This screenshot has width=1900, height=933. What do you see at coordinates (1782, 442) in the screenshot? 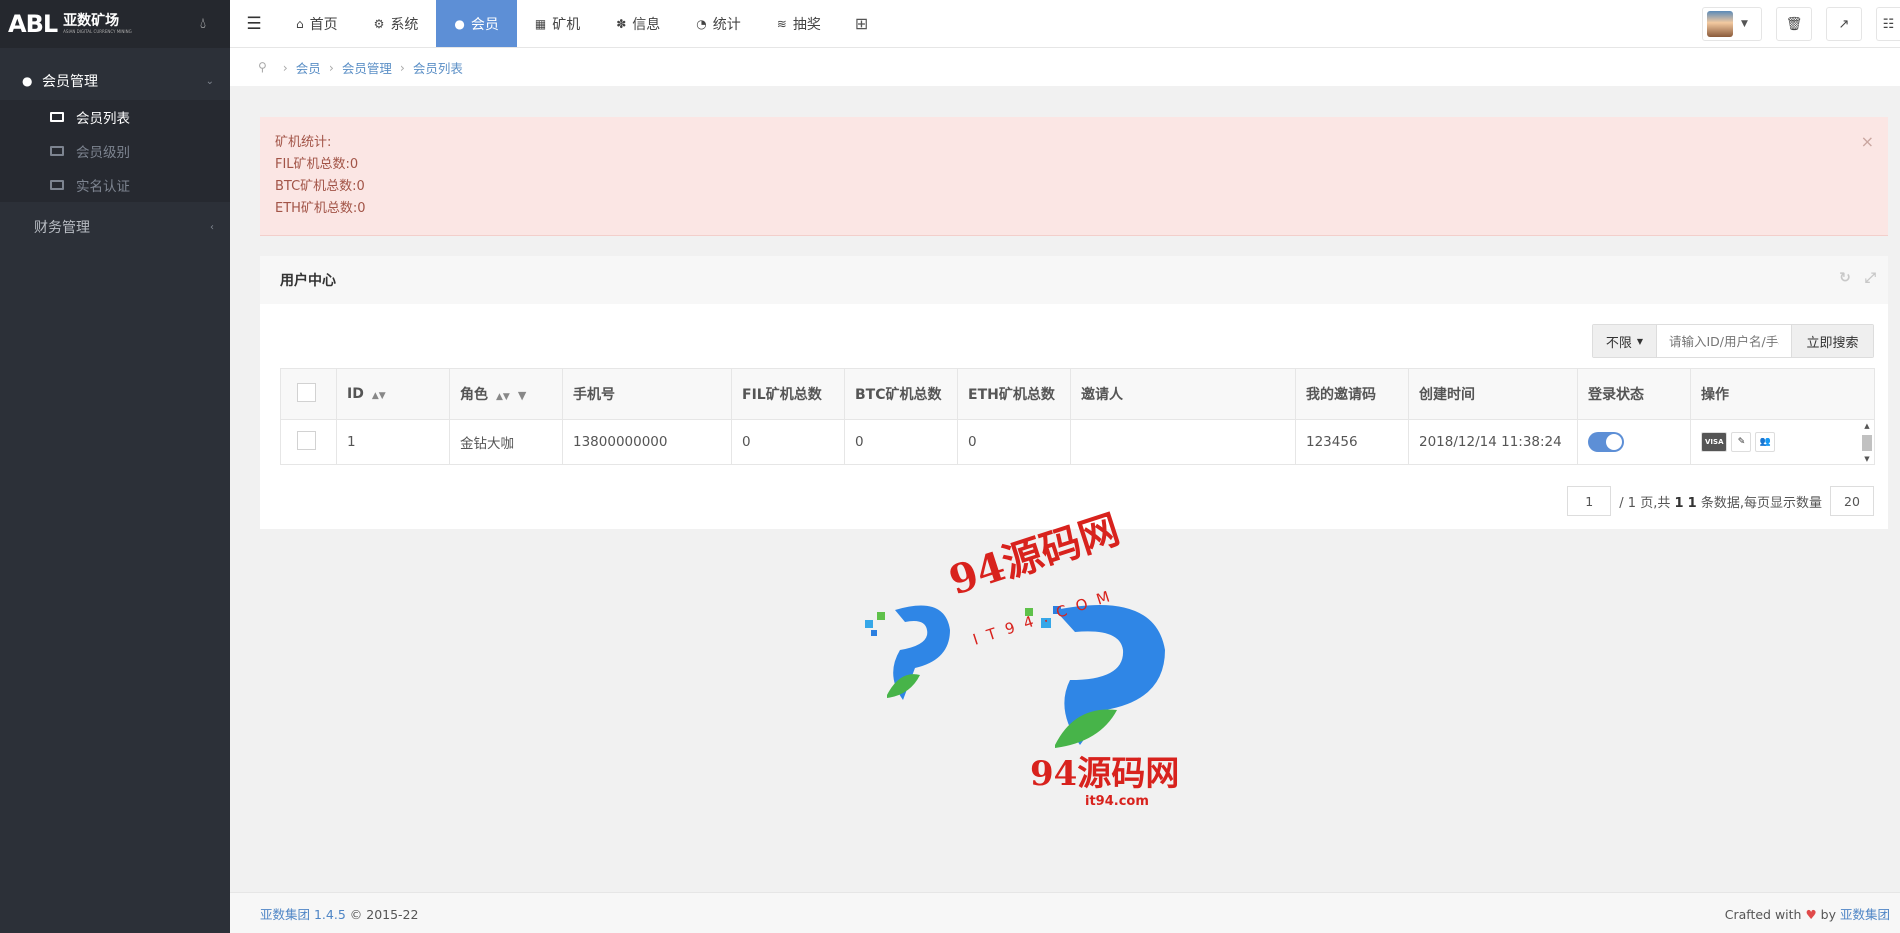
I see `cell-actions: VISA ✎ 👥 ▲ ▼` at bounding box center [1782, 442].